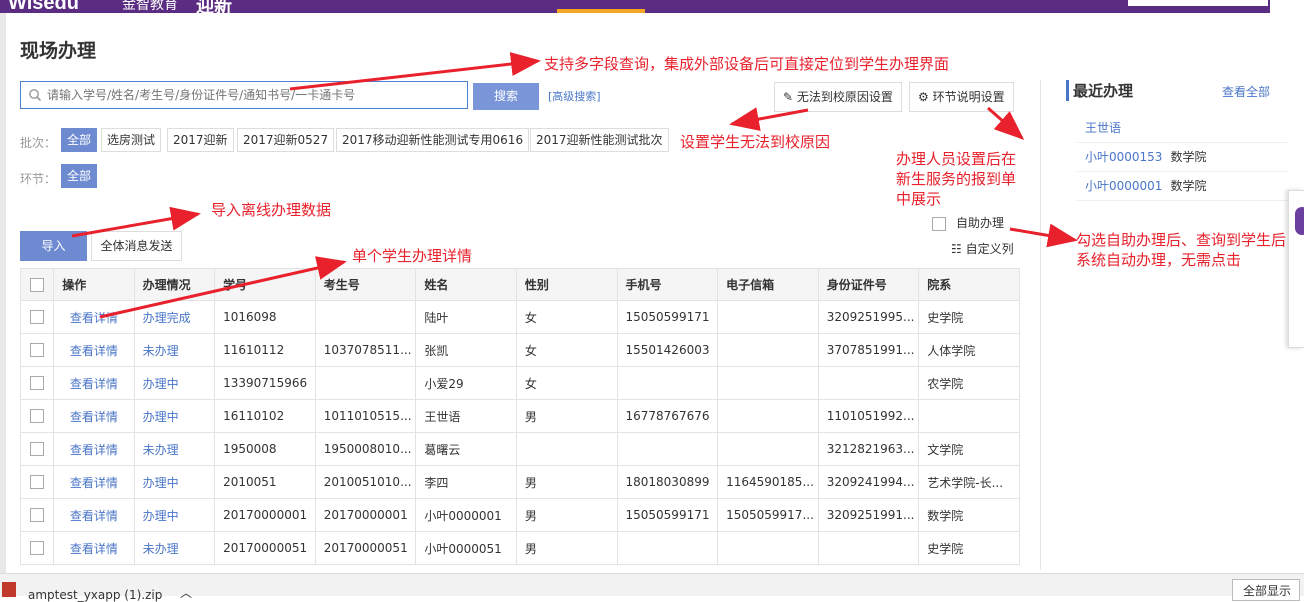 This screenshot has width=1304, height=602. What do you see at coordinates (1159, 260) in the screenshot?
I see `annotation-self-service-2: 系统自动办理，无需点击` at bounding box center [1159, 260].